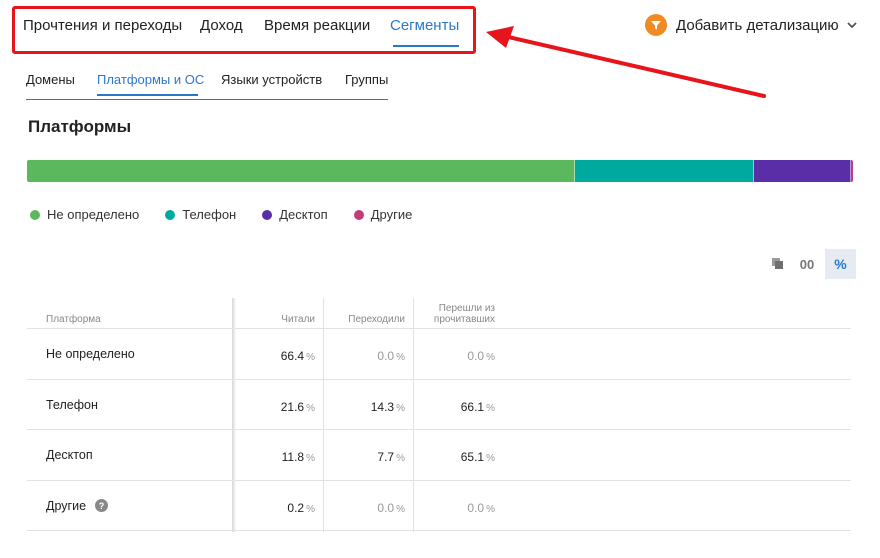 The image size is (880, 558). Describe the element at coordinates (426, 46) in the screenshot. I see `active-tab-underline` at that location.